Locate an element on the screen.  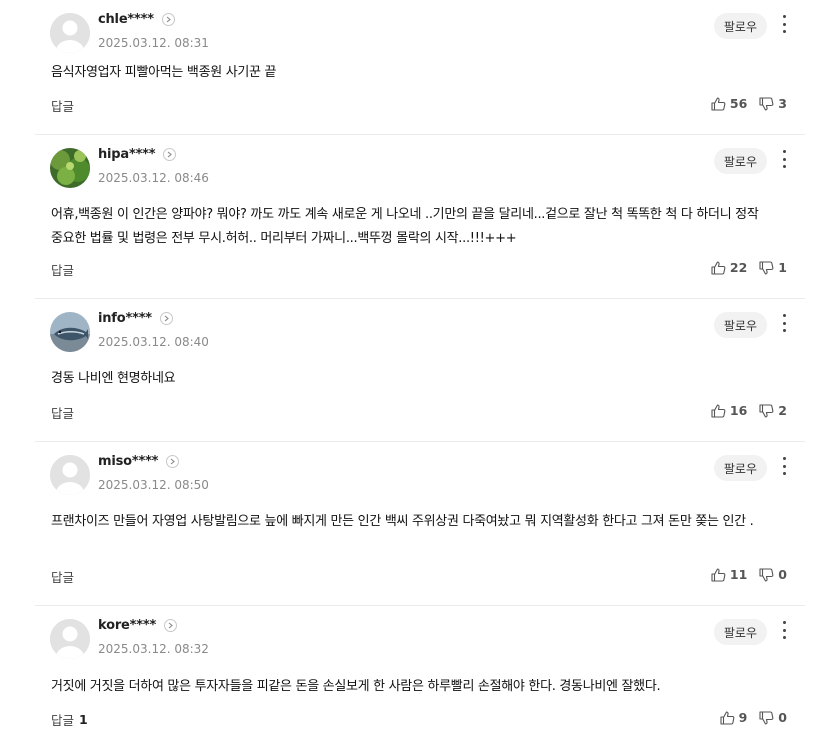
timestamp: 2025.03.12. 08:50 is located at coordinates (153, 485).